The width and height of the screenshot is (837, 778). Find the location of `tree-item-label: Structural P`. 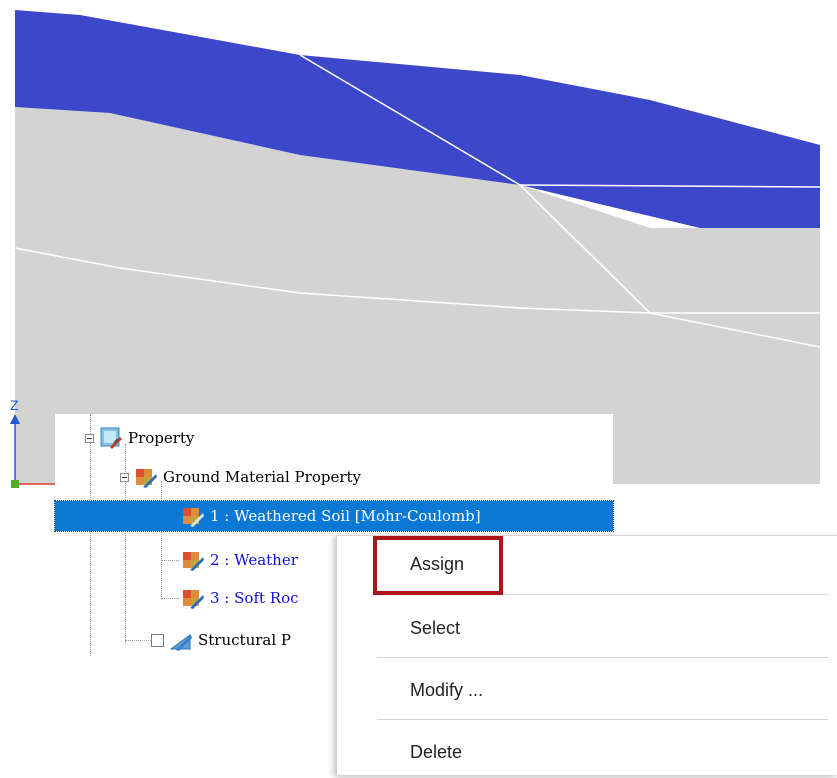

tree-item-label: Structural P is located at coordinates (244, 640).